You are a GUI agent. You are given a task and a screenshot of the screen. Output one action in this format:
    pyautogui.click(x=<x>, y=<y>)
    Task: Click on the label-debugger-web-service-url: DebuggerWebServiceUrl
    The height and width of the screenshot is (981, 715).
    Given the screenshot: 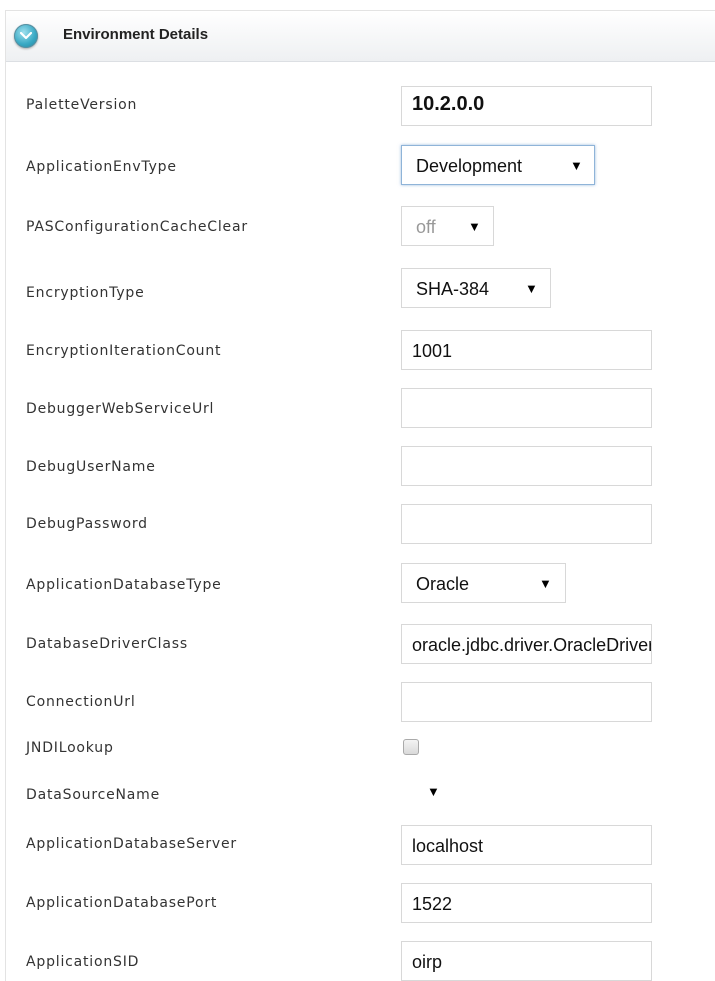 What is the action you would take?
    pyautogui.click(x=120, y=409)
    